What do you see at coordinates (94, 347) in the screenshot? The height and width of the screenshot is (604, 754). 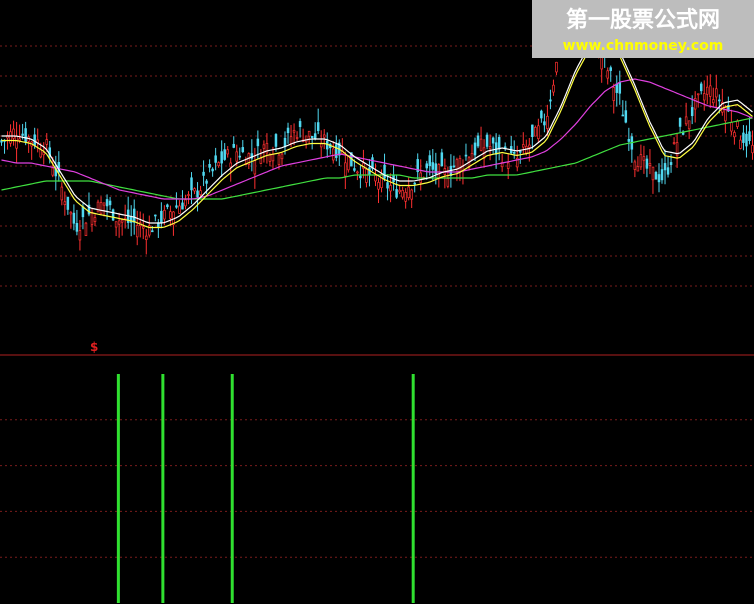 I see `signal-marker: $` at bounding box center [94, 347].